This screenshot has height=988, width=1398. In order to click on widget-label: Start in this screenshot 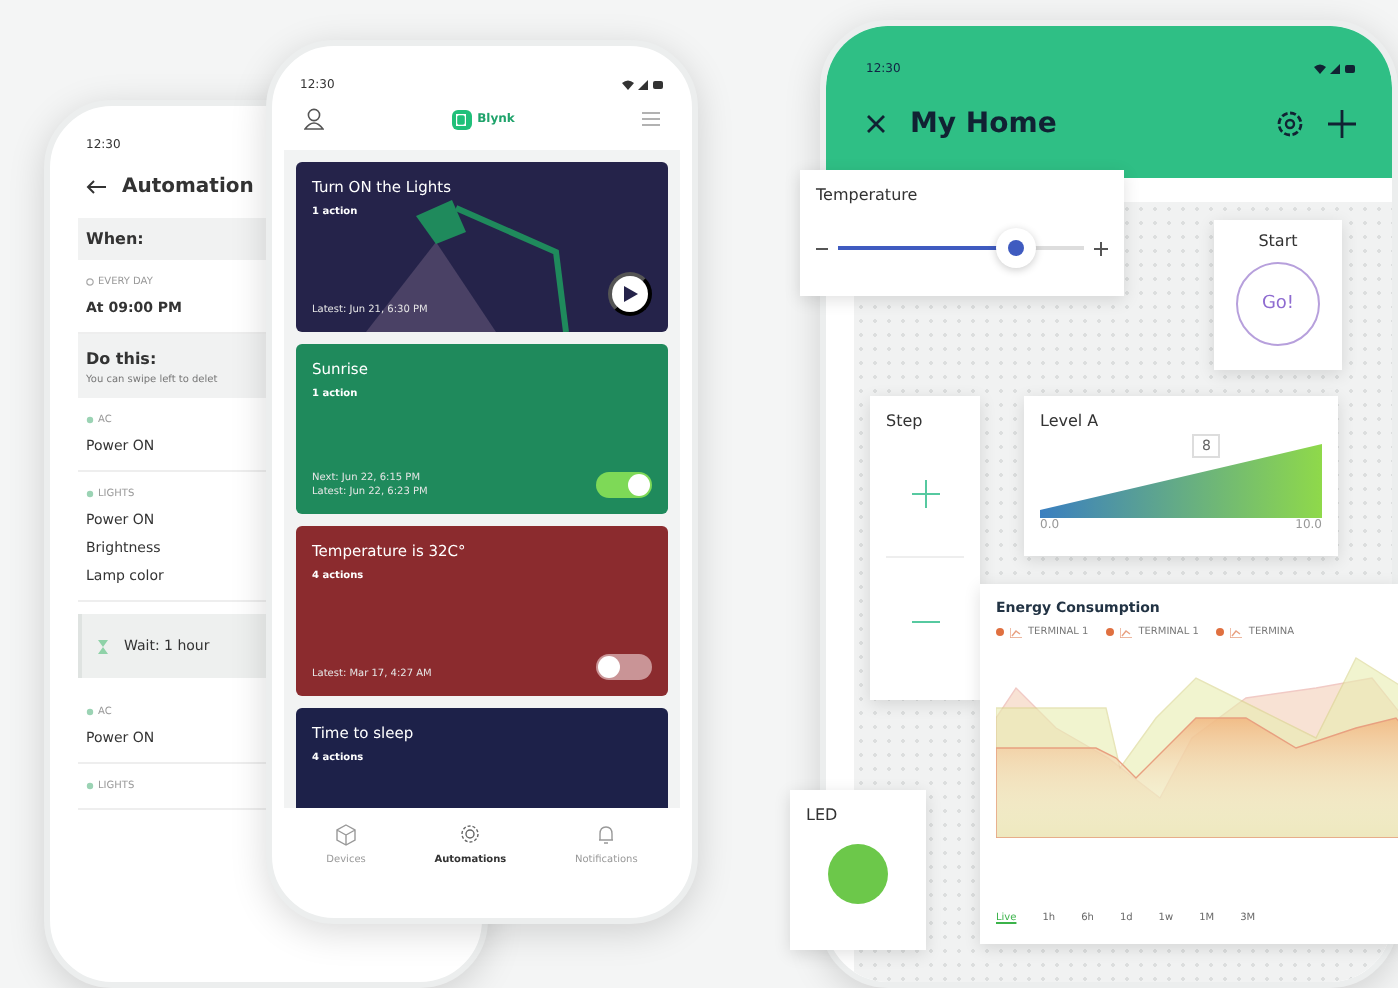, I will do `click(1278, 241)`.